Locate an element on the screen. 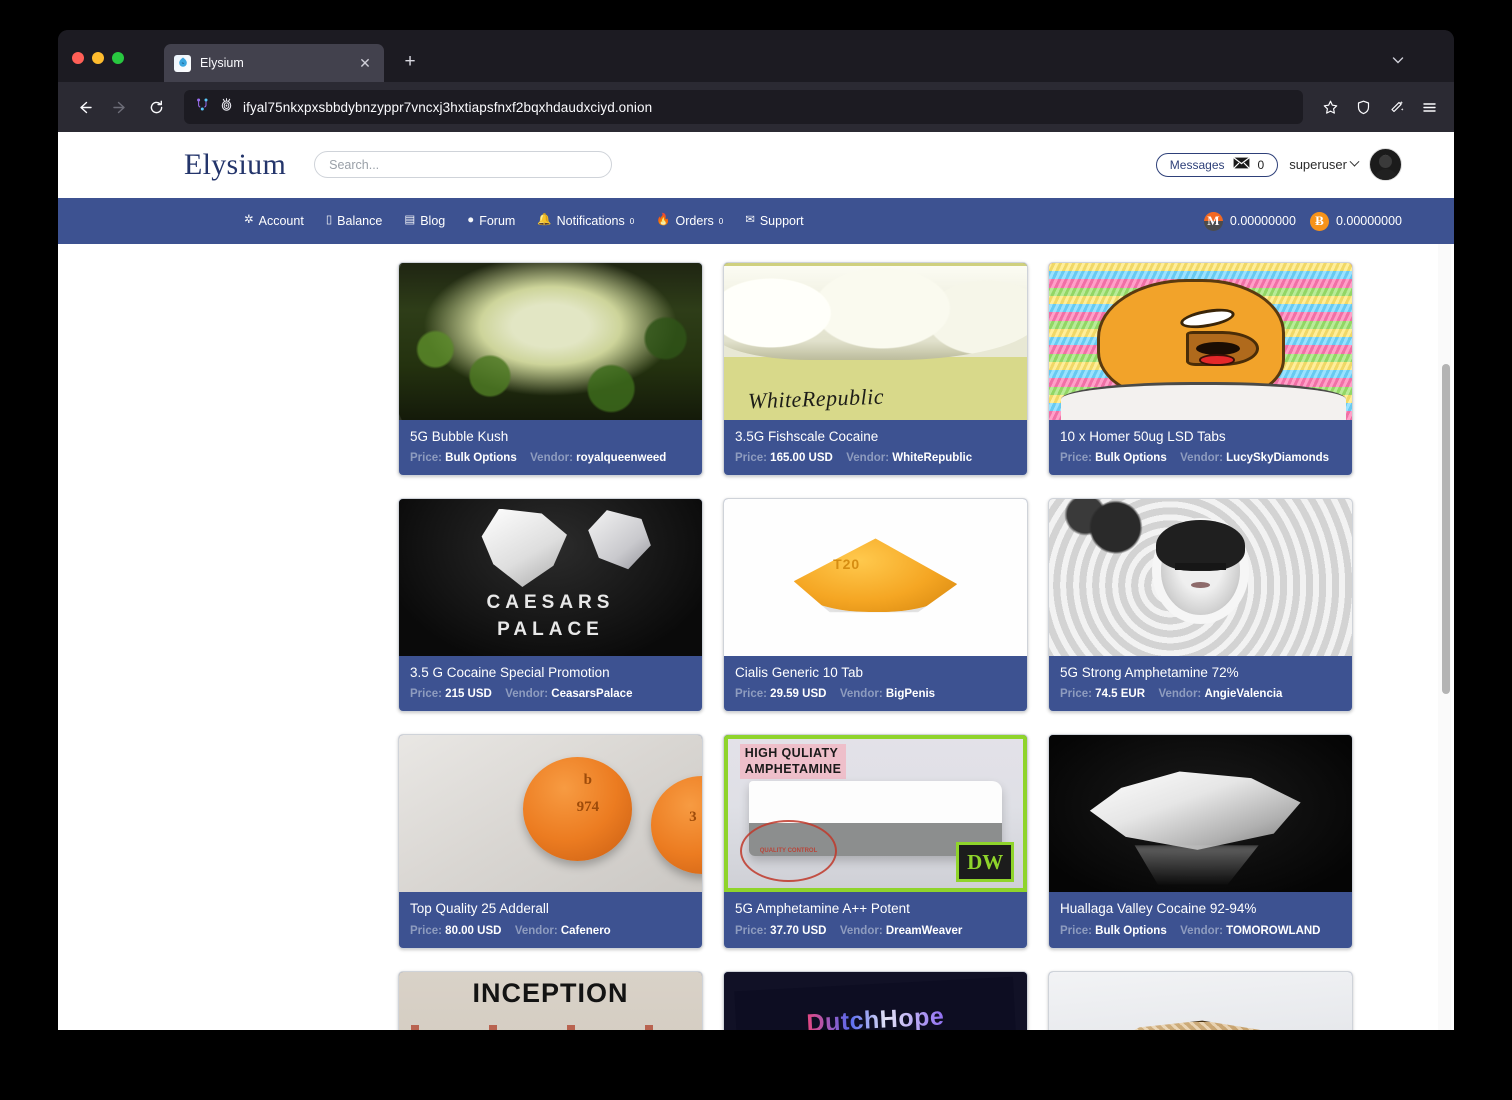 This screenshot has width=1512, height=1100. nav-item-account: ✲ Account is located at coordinates (274, 221).